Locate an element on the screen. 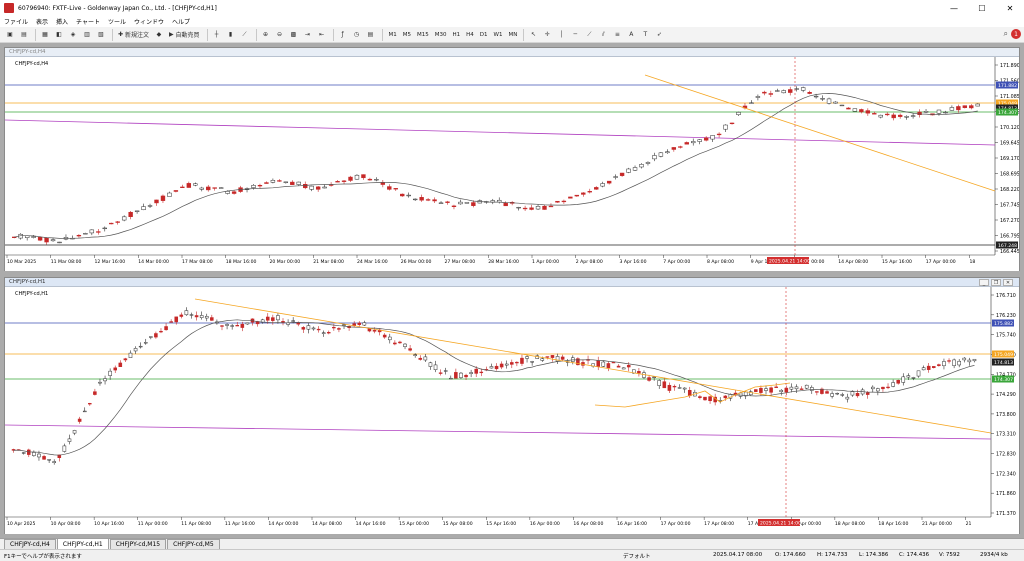 This screenshot has width=1024, height=561. indicators-icon: ƒ is located at coordinates (343, 35).